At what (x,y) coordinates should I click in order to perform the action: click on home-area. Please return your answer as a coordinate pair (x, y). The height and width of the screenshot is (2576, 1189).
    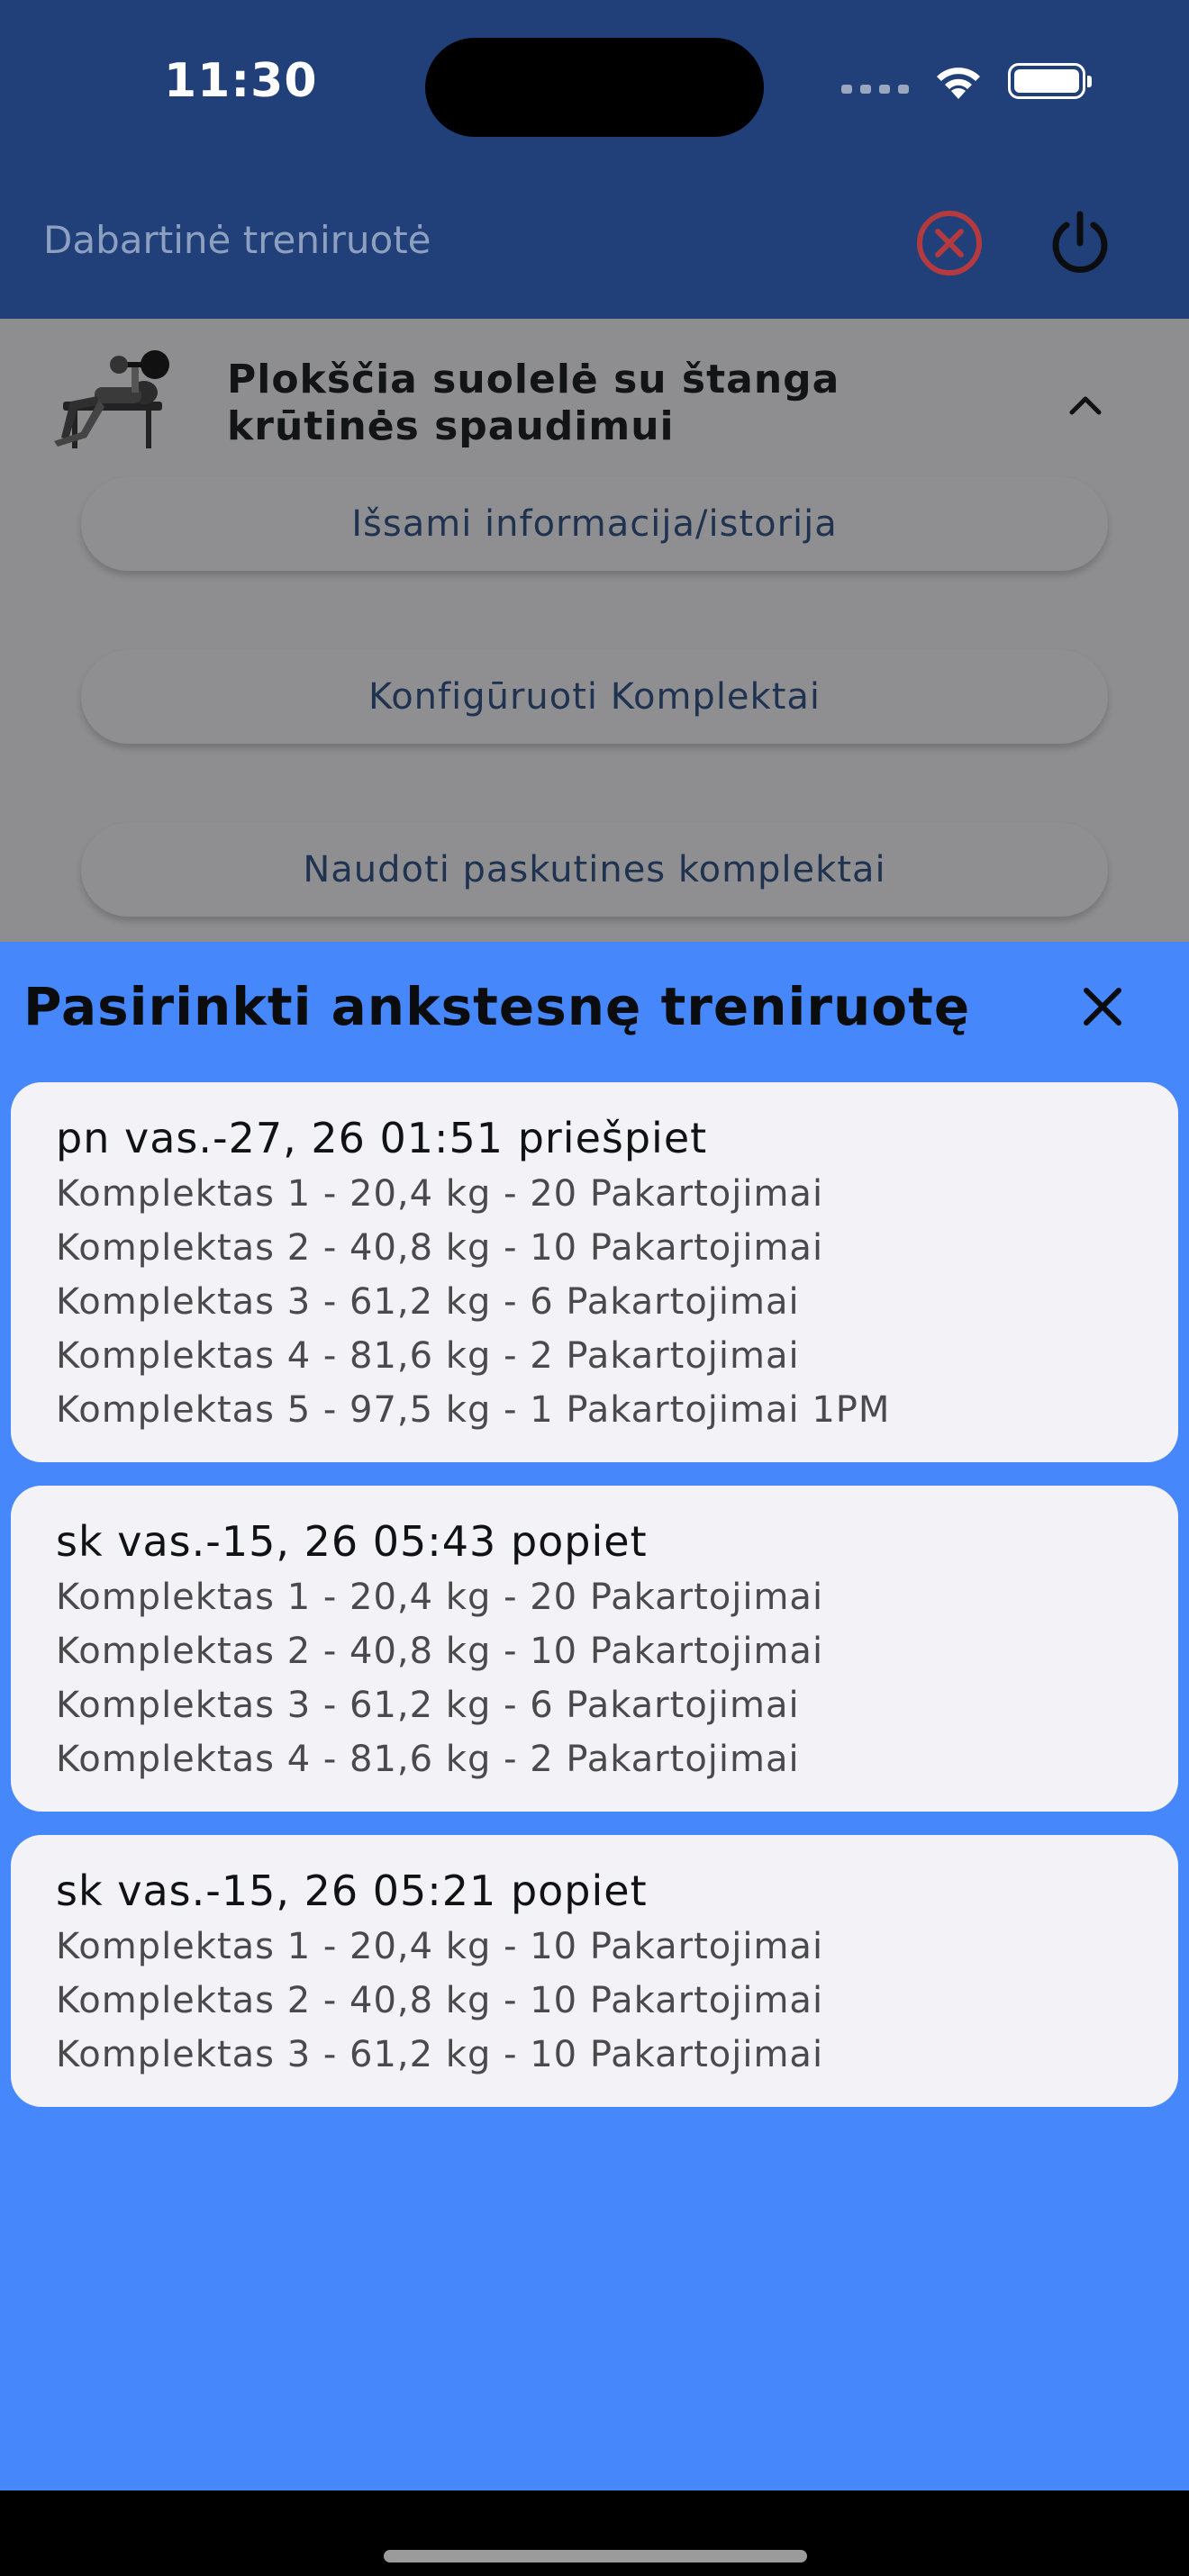
    Looking at the image, I should click on (594, 2533).